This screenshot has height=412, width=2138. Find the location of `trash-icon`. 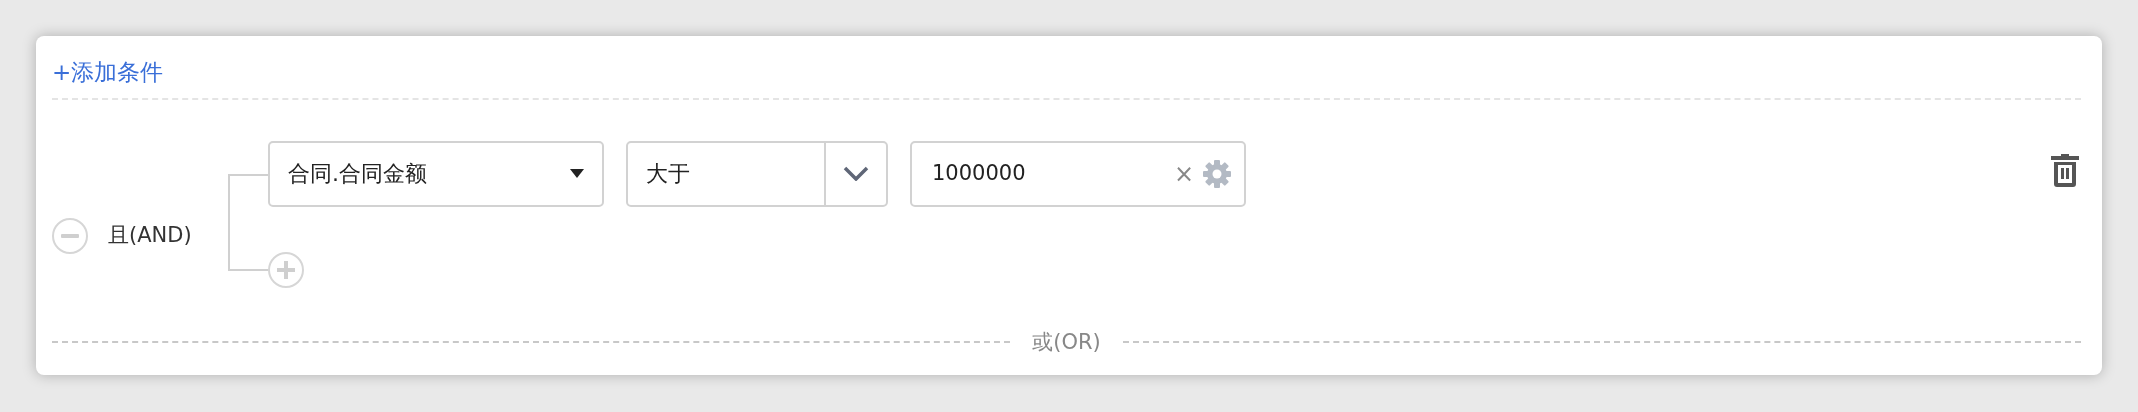

trash-icon is located at coordinates (2065, 170).